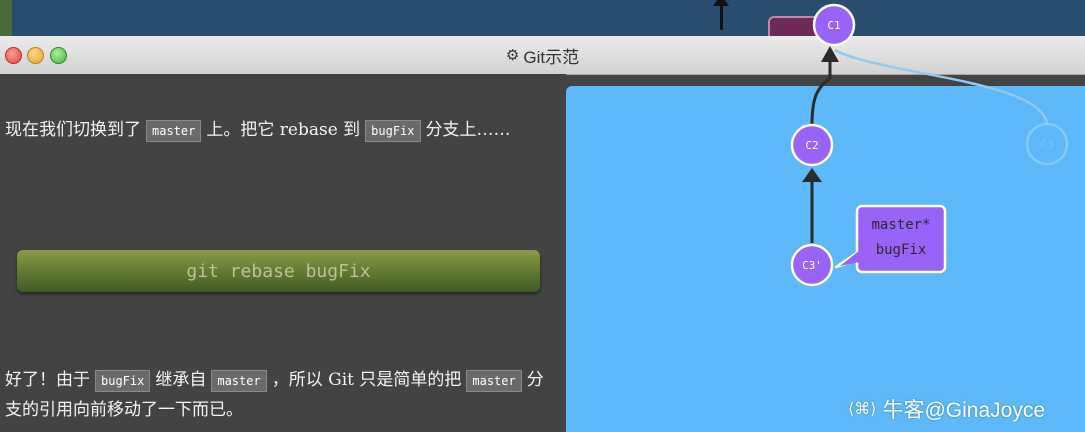  I want to click on git-rebase-command-button: git rebase bugFix, so click(278, 271).